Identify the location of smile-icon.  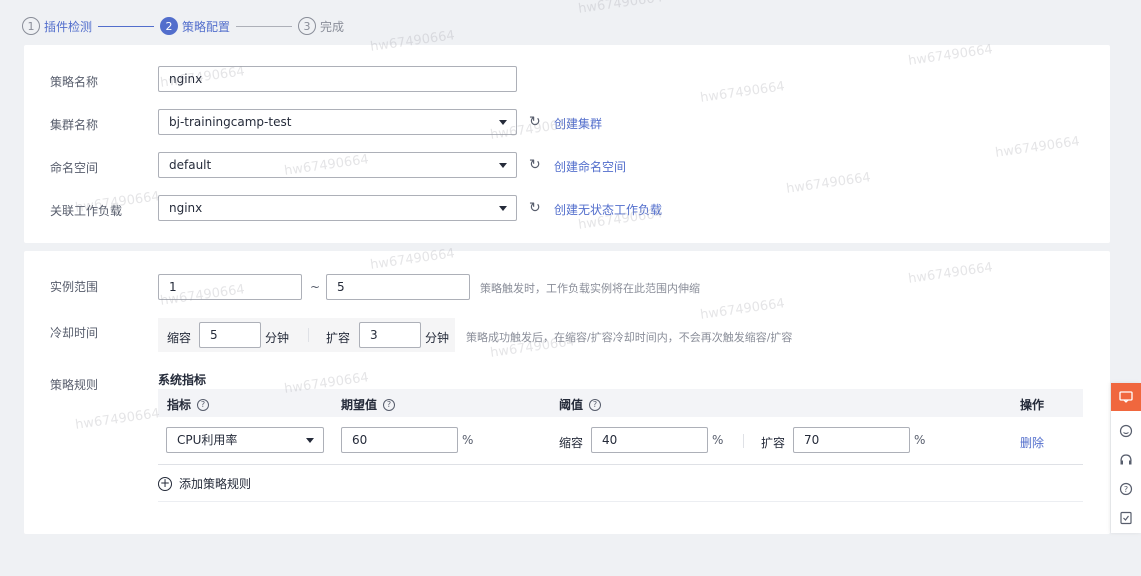
(1126, 431).